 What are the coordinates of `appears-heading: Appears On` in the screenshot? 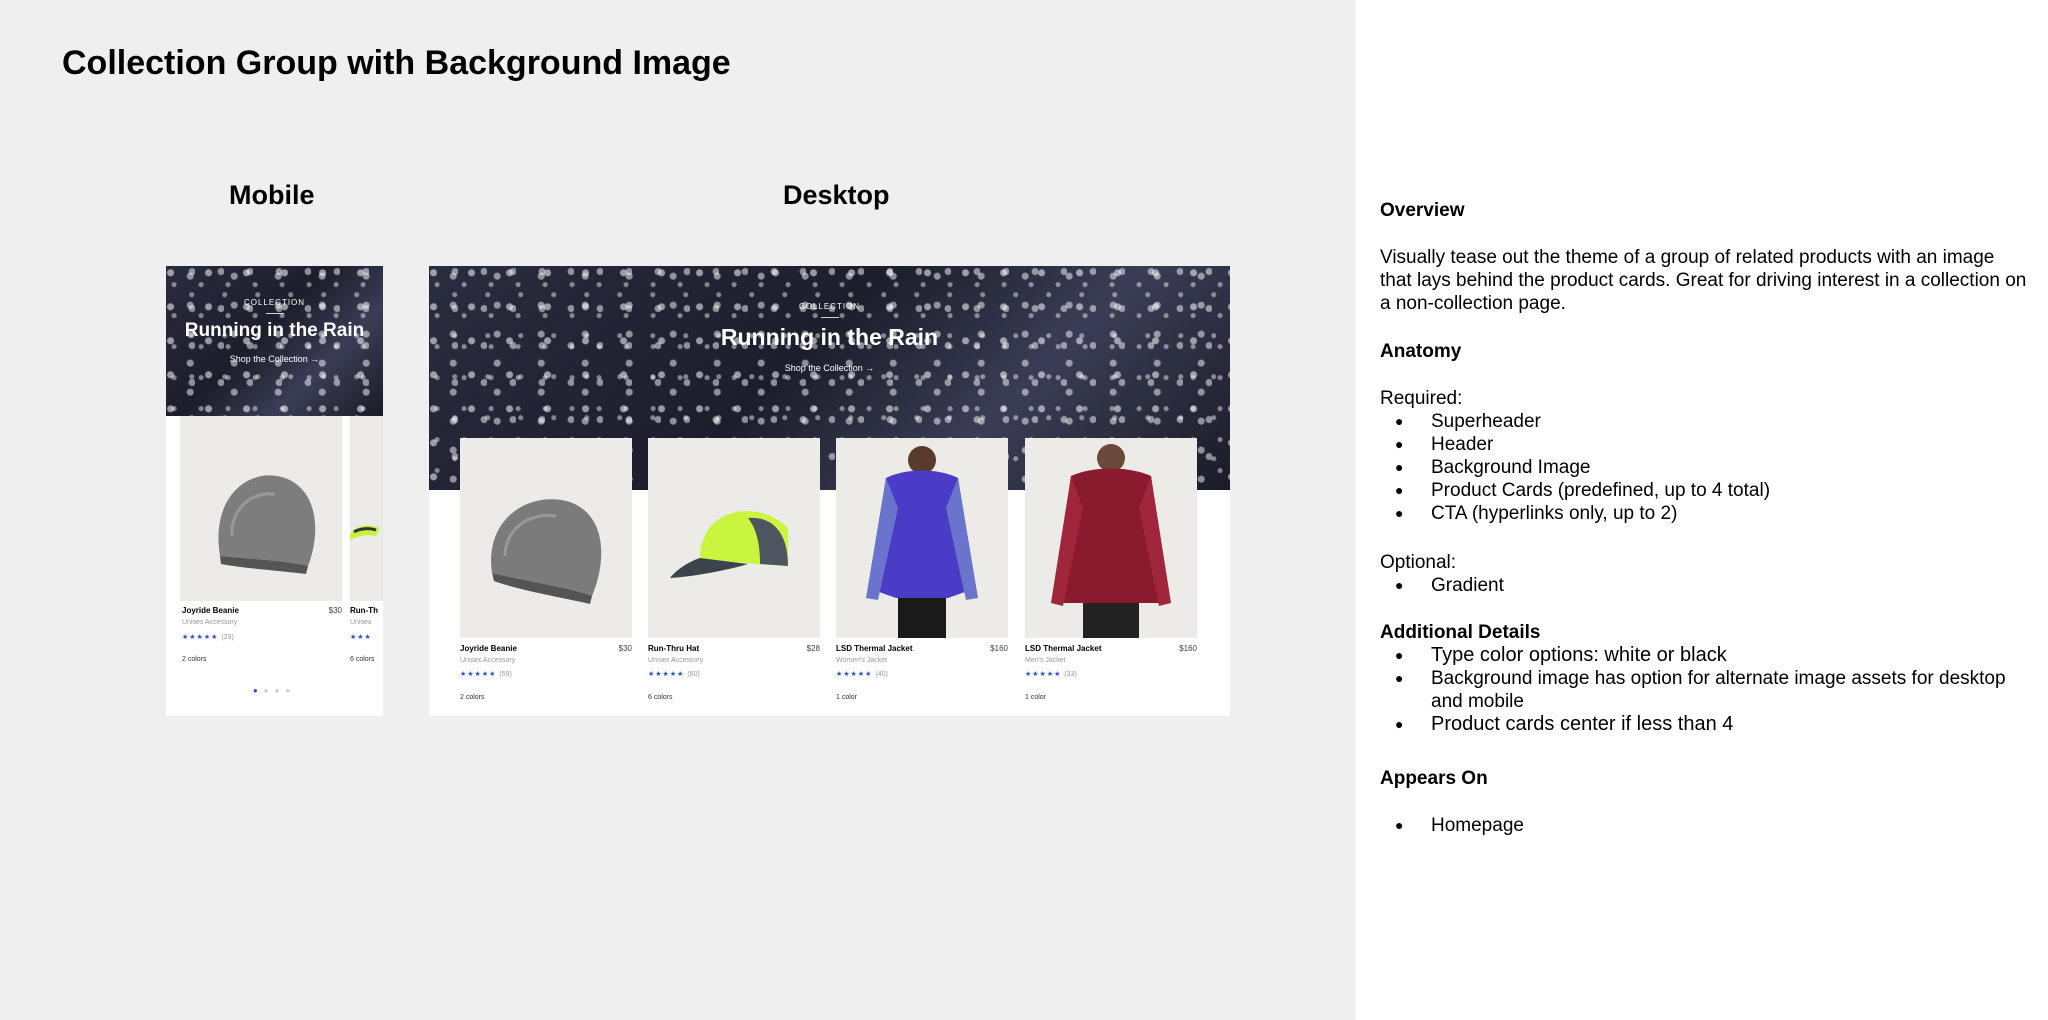 It's located at (1434, 778).